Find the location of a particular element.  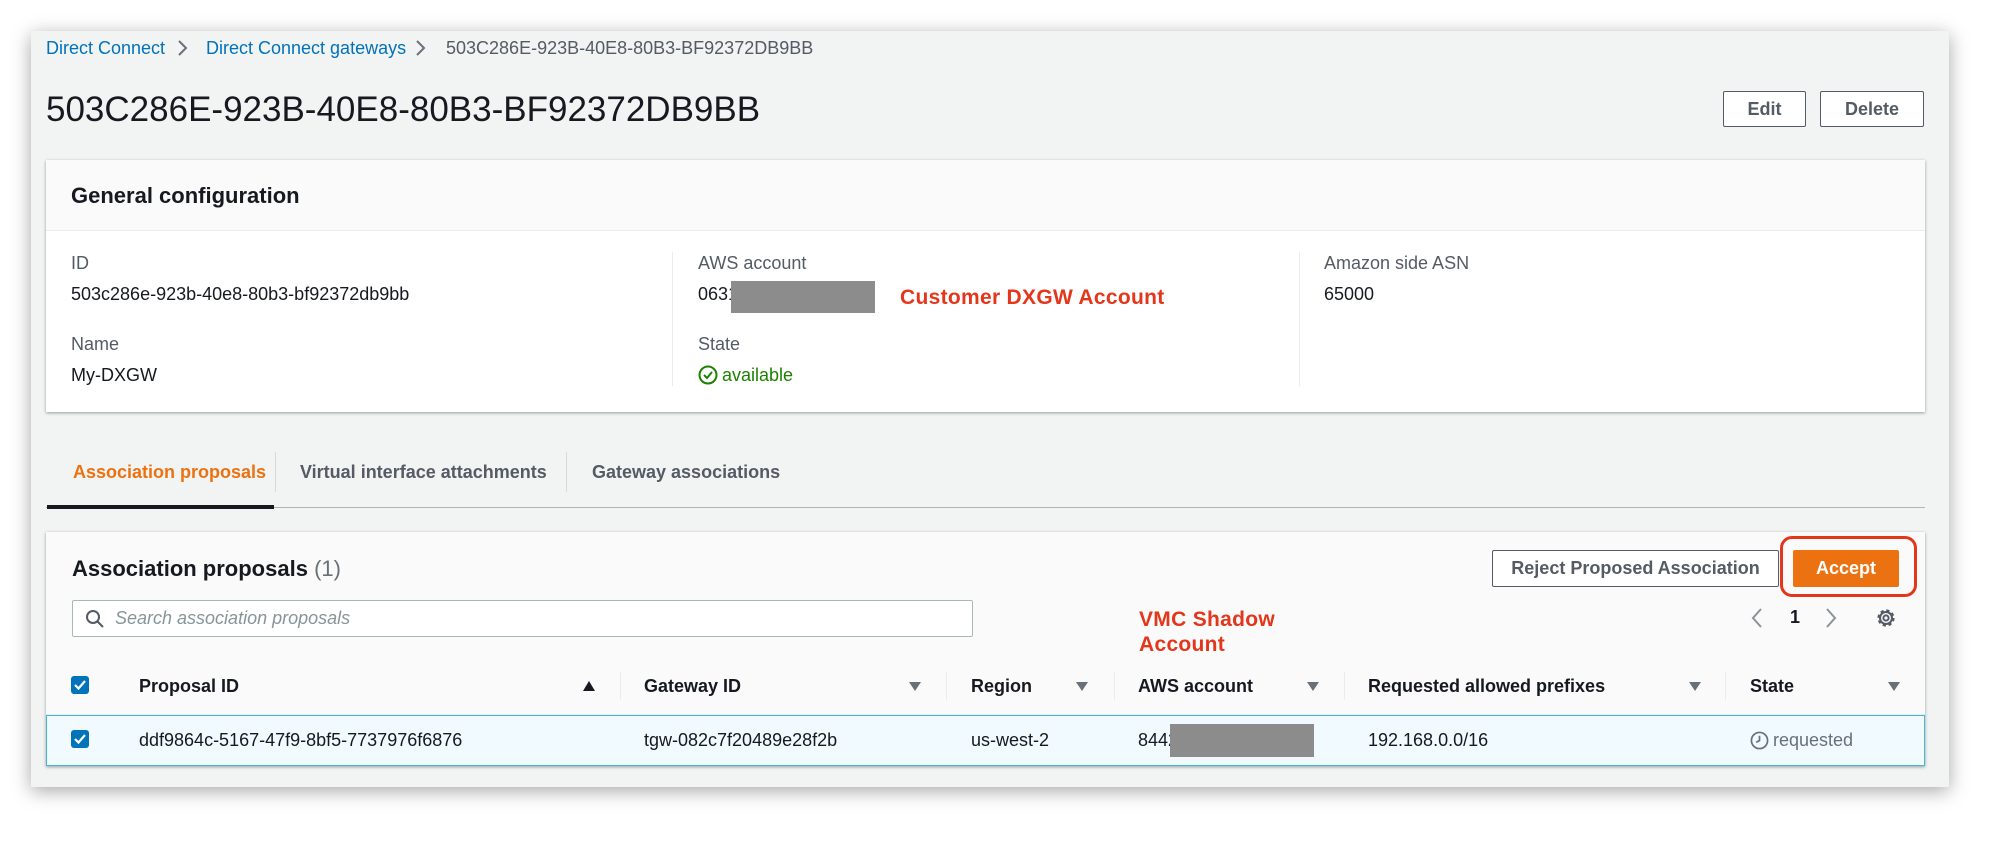

id-label: ID is located at coordinates (80, 263).